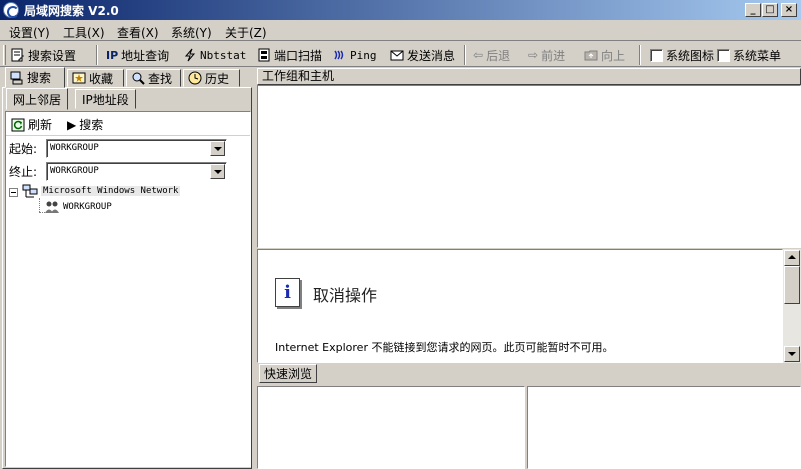 This screenshot has height=469, width=801. I want to click on tab-quick-browse: 快速浏览, so click(288, 373).